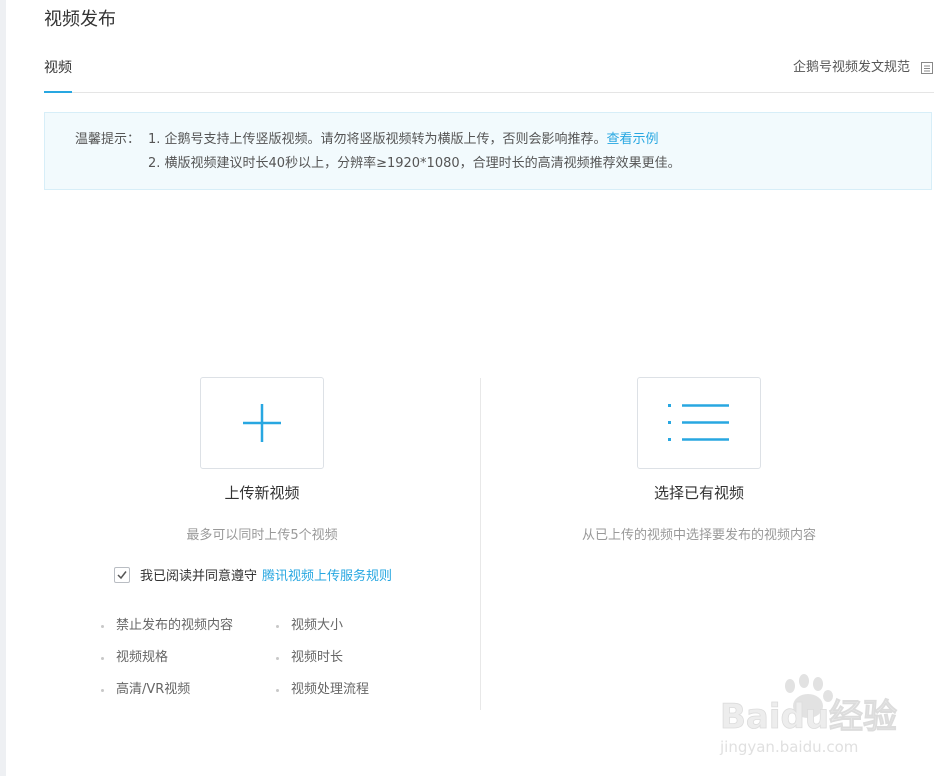  What do you see at coordinates (262, 535) in the screenshot?
I see `upload-desc: 最多可以同时上传5个视频` at bounding box center [262, 535].